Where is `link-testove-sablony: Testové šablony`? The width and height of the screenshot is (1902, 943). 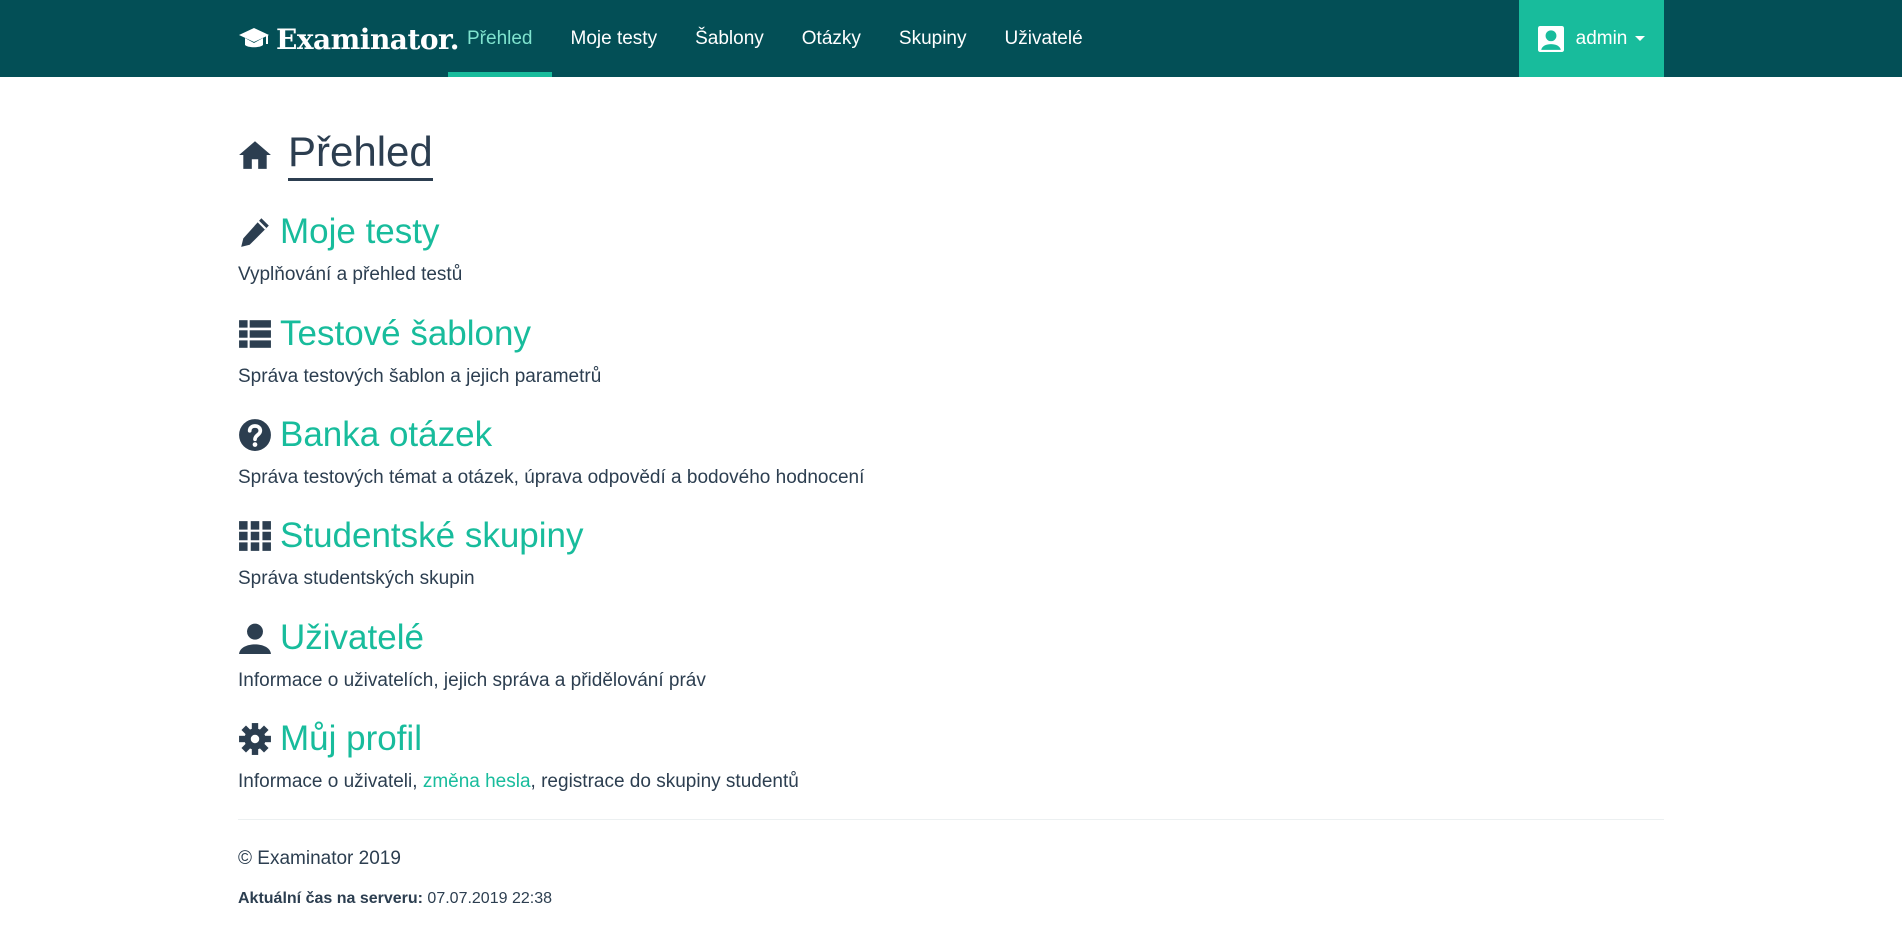 link-testove-sablony: Testové šablony is located at coordinates (405, 334).